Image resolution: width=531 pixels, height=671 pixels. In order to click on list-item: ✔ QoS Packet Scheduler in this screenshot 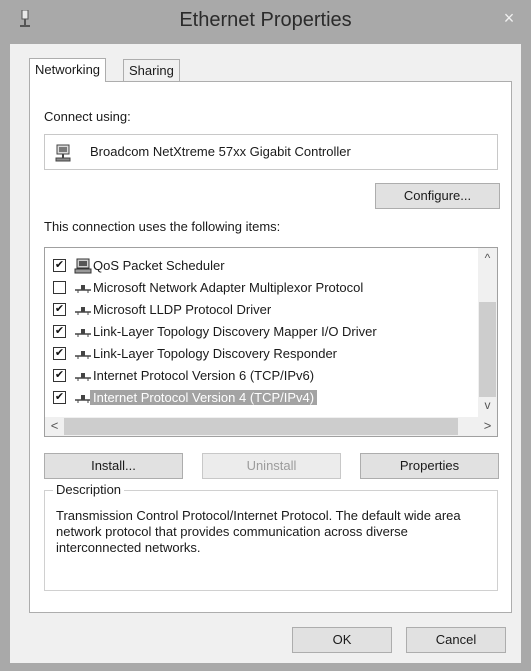, I will do `click(257, 266)`.